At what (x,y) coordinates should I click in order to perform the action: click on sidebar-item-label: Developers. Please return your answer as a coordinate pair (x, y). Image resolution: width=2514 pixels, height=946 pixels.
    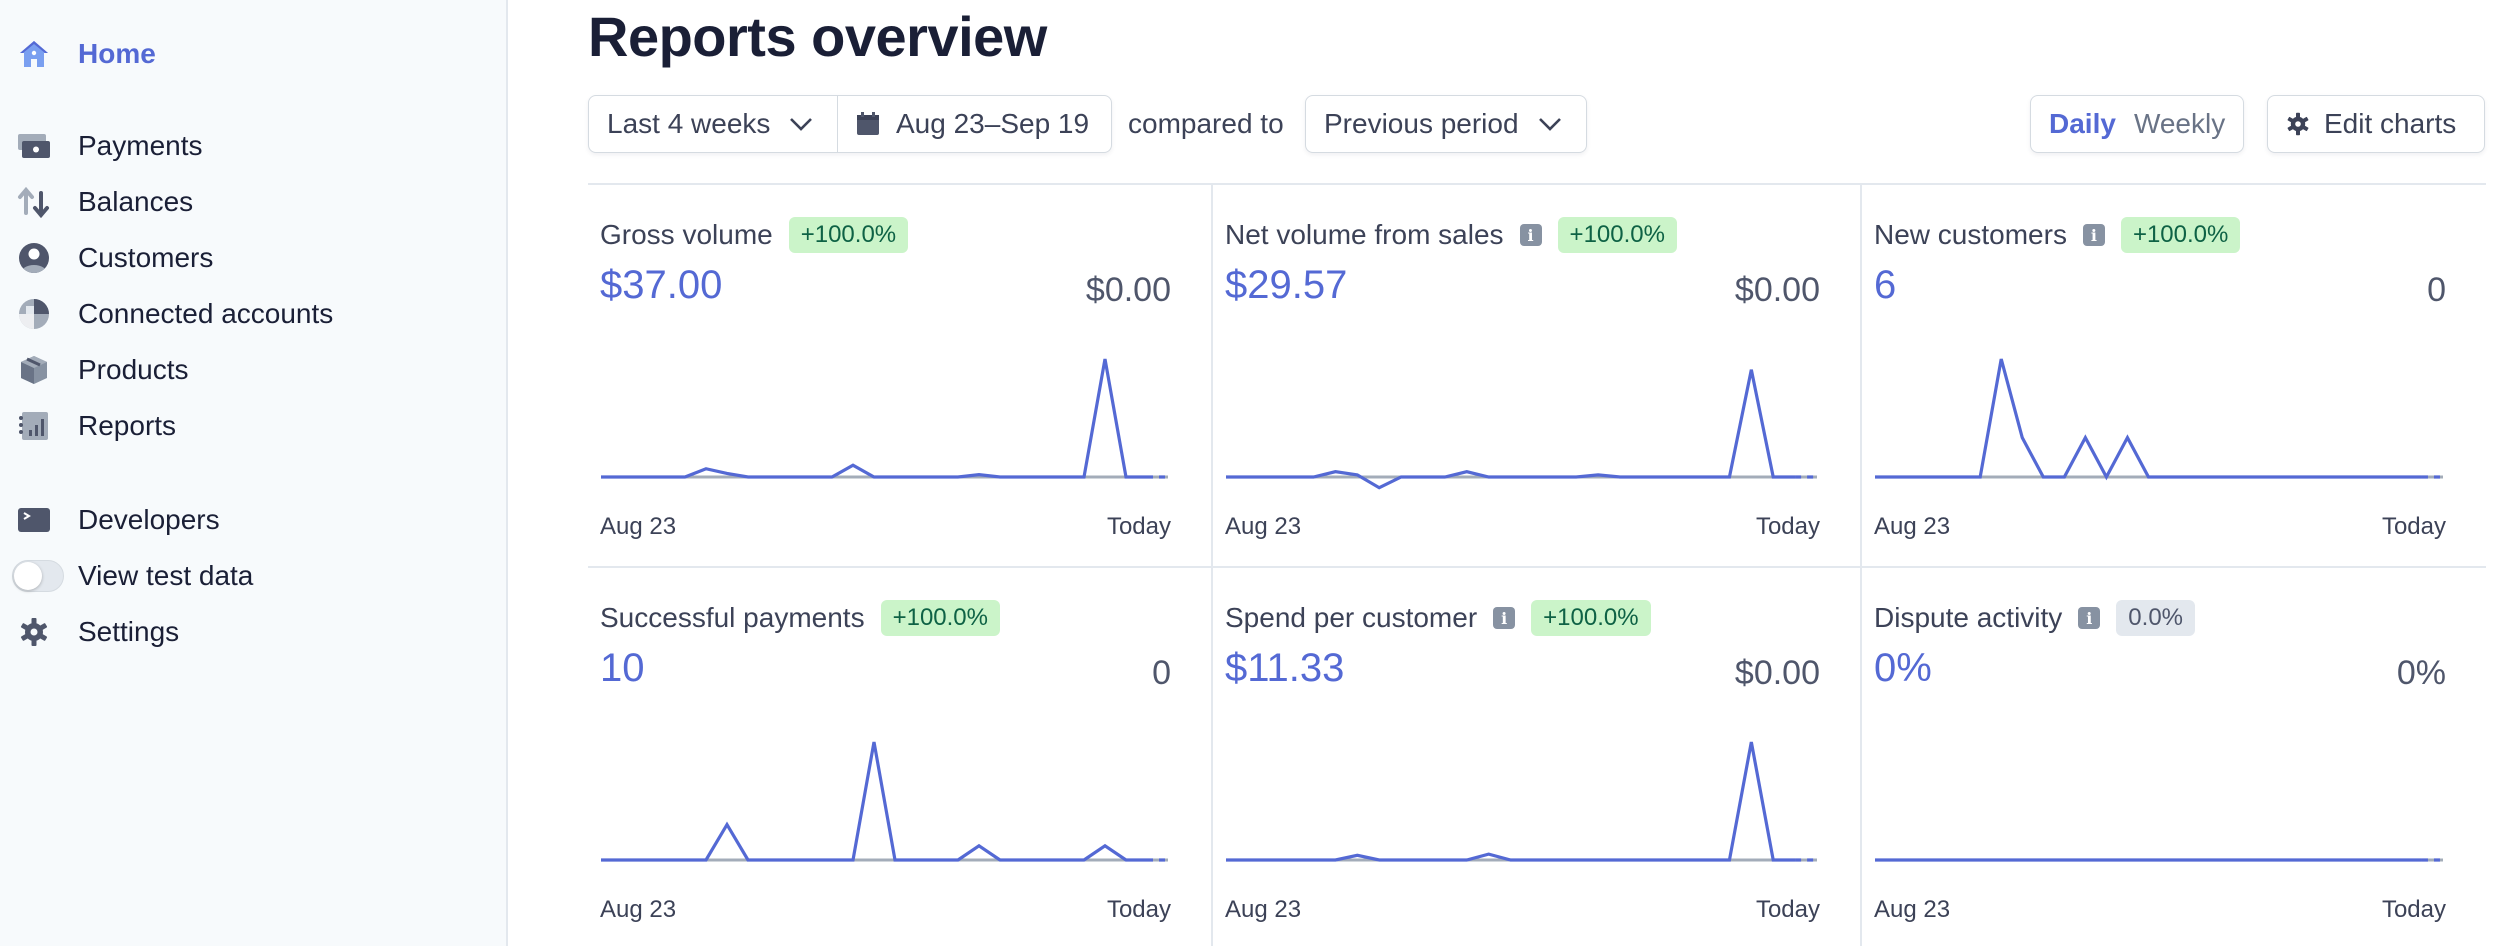
    Looking at the image, I should click on (149, 519).